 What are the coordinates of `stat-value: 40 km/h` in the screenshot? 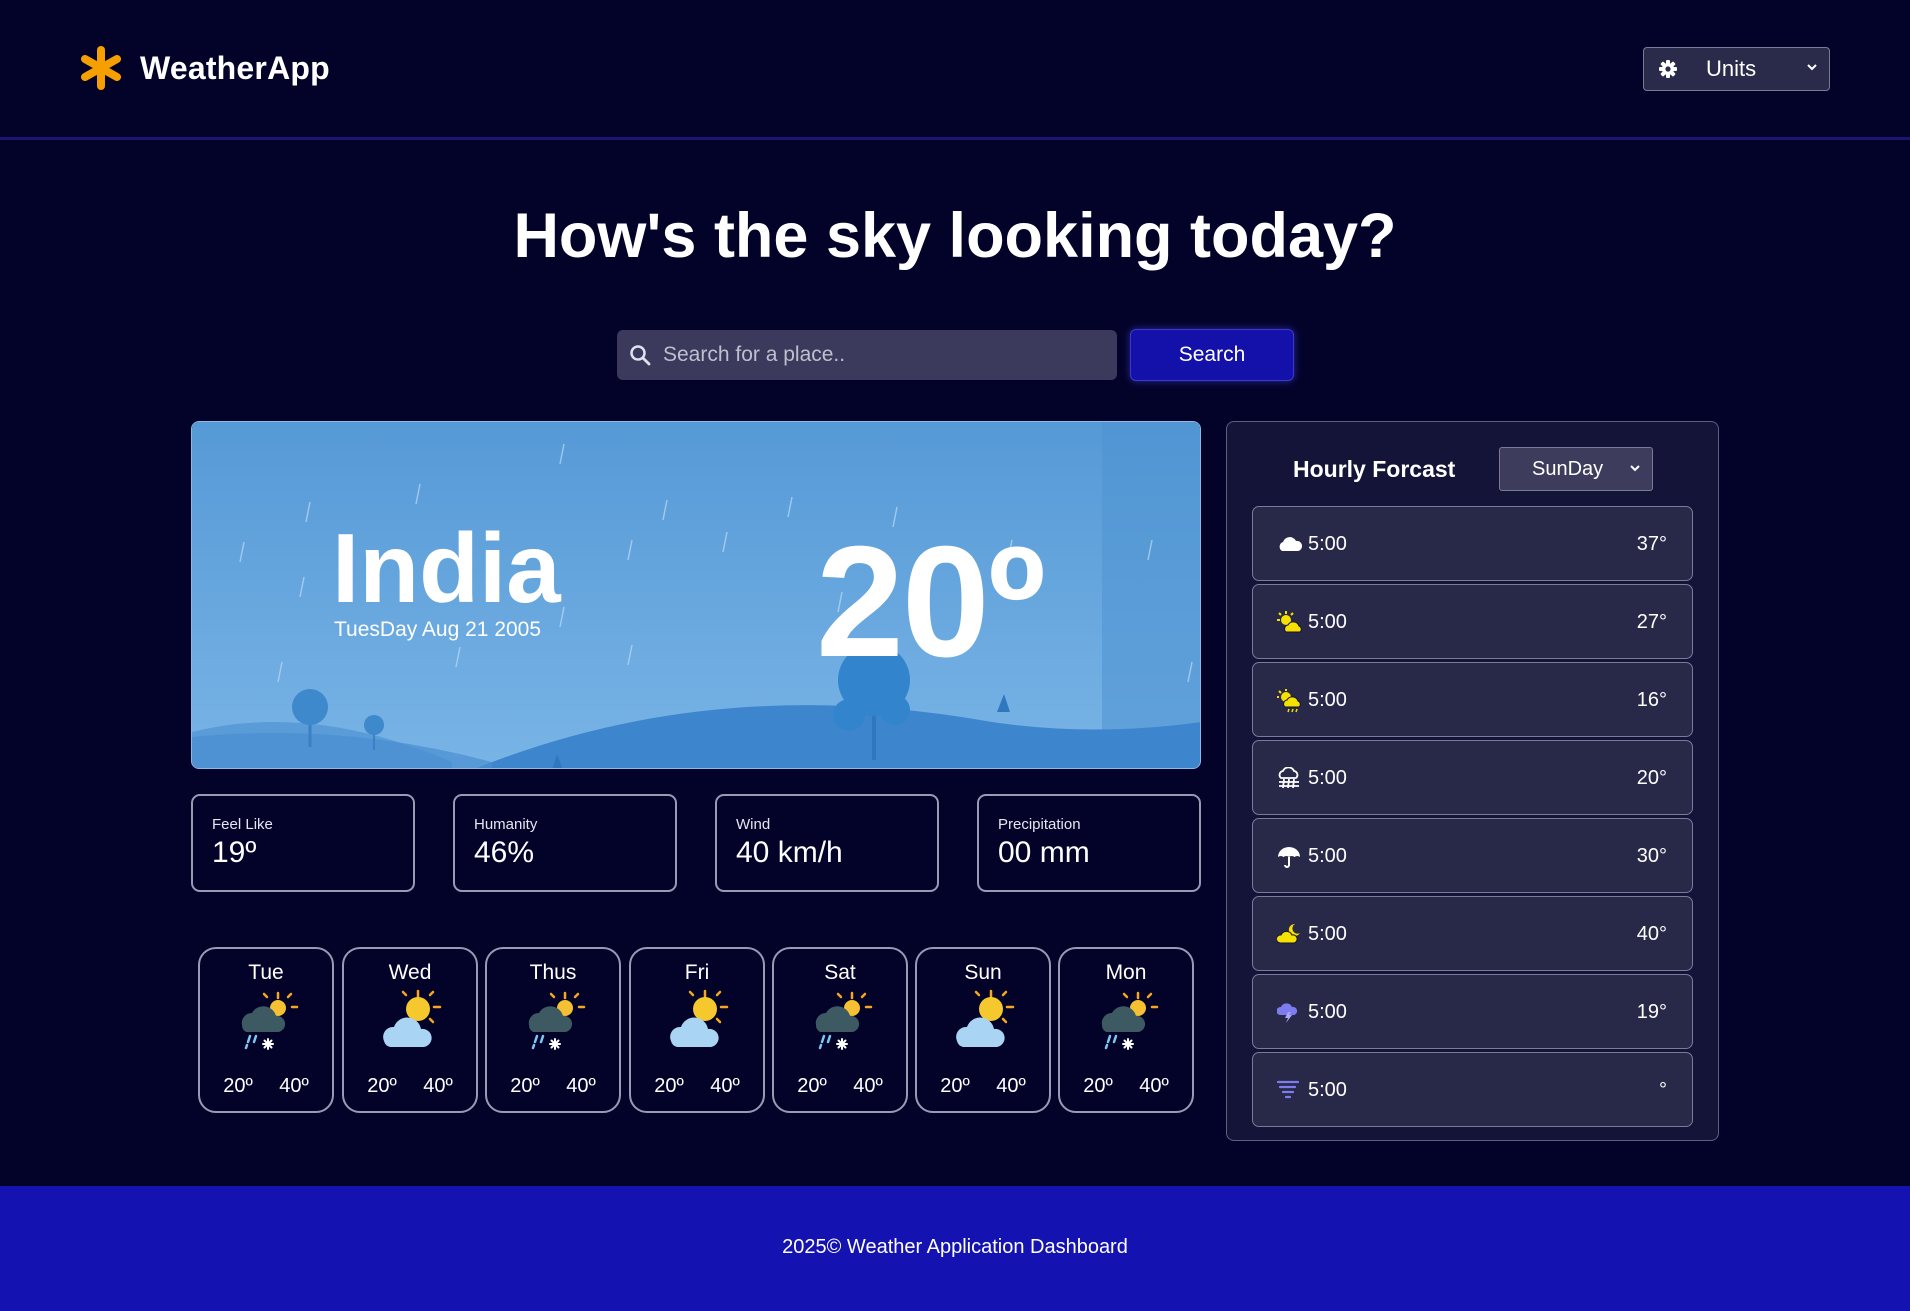 It's located at (789, 852).